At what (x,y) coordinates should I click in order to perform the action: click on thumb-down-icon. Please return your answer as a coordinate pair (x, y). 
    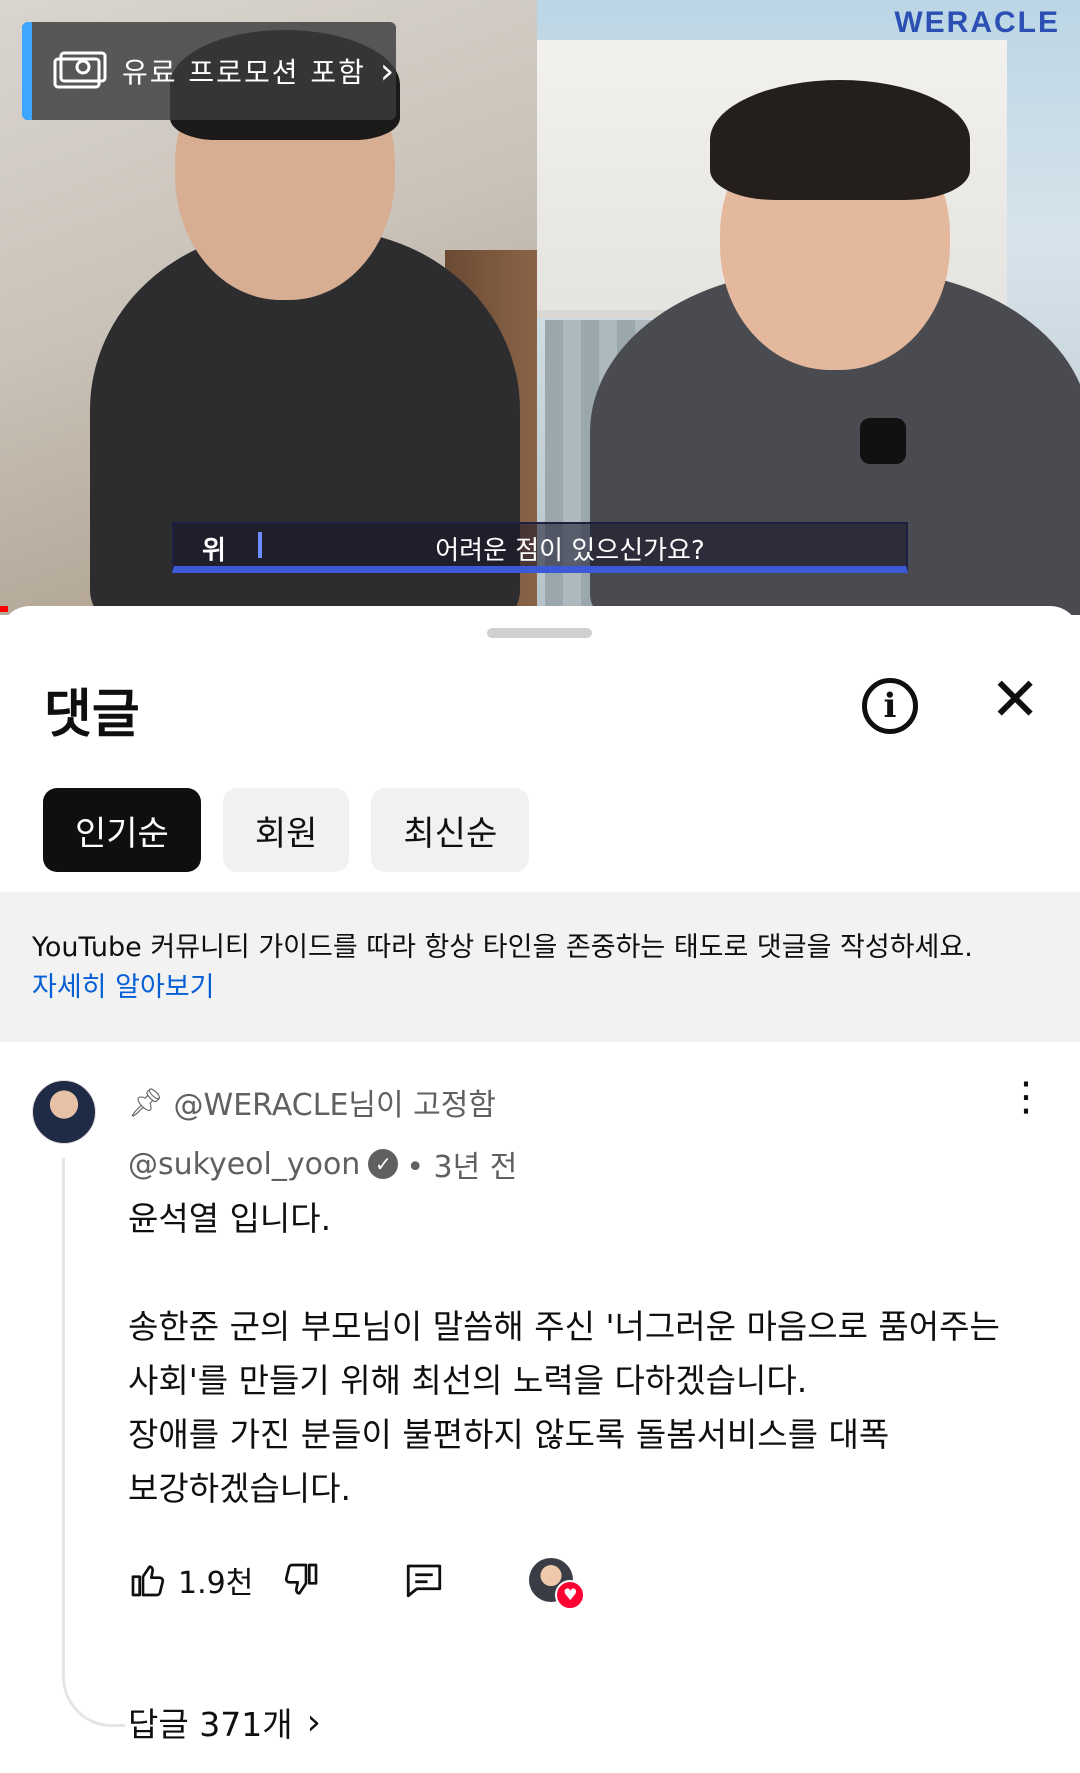
    Looking at the image, I should click on (301, 1579).